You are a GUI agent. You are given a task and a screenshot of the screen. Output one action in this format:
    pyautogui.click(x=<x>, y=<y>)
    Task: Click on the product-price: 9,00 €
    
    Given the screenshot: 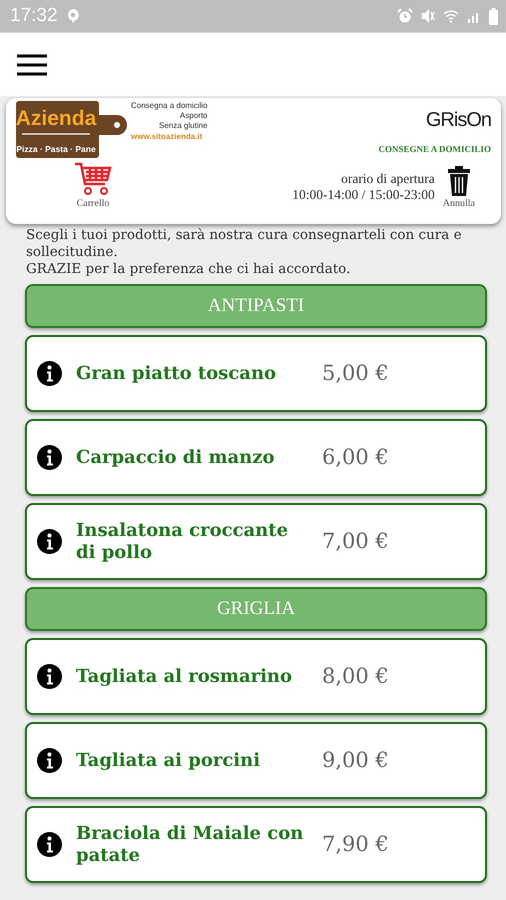 What is the action you would take?
    pyautogui.click(x=355, y=760)
    